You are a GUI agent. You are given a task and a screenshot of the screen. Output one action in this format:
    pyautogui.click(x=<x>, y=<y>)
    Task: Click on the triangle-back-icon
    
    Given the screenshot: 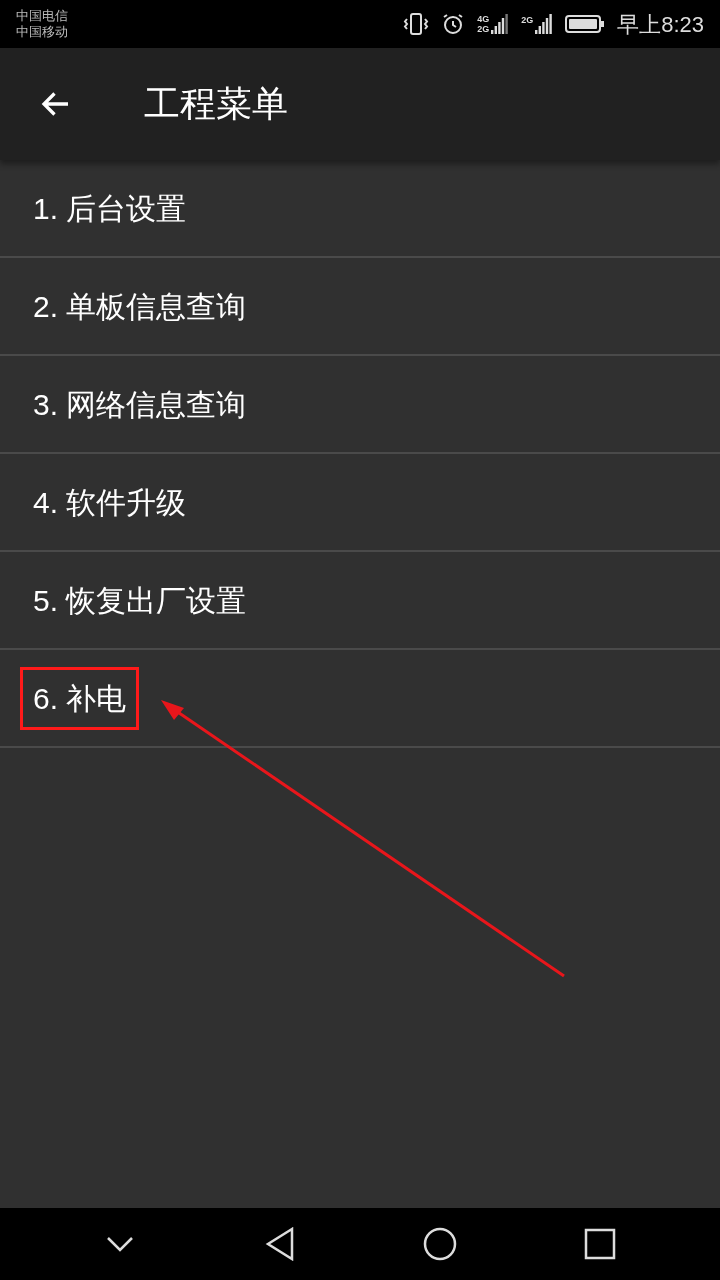 What is the action you would take?
    pyautogui.click(x=280, y=1244)
    